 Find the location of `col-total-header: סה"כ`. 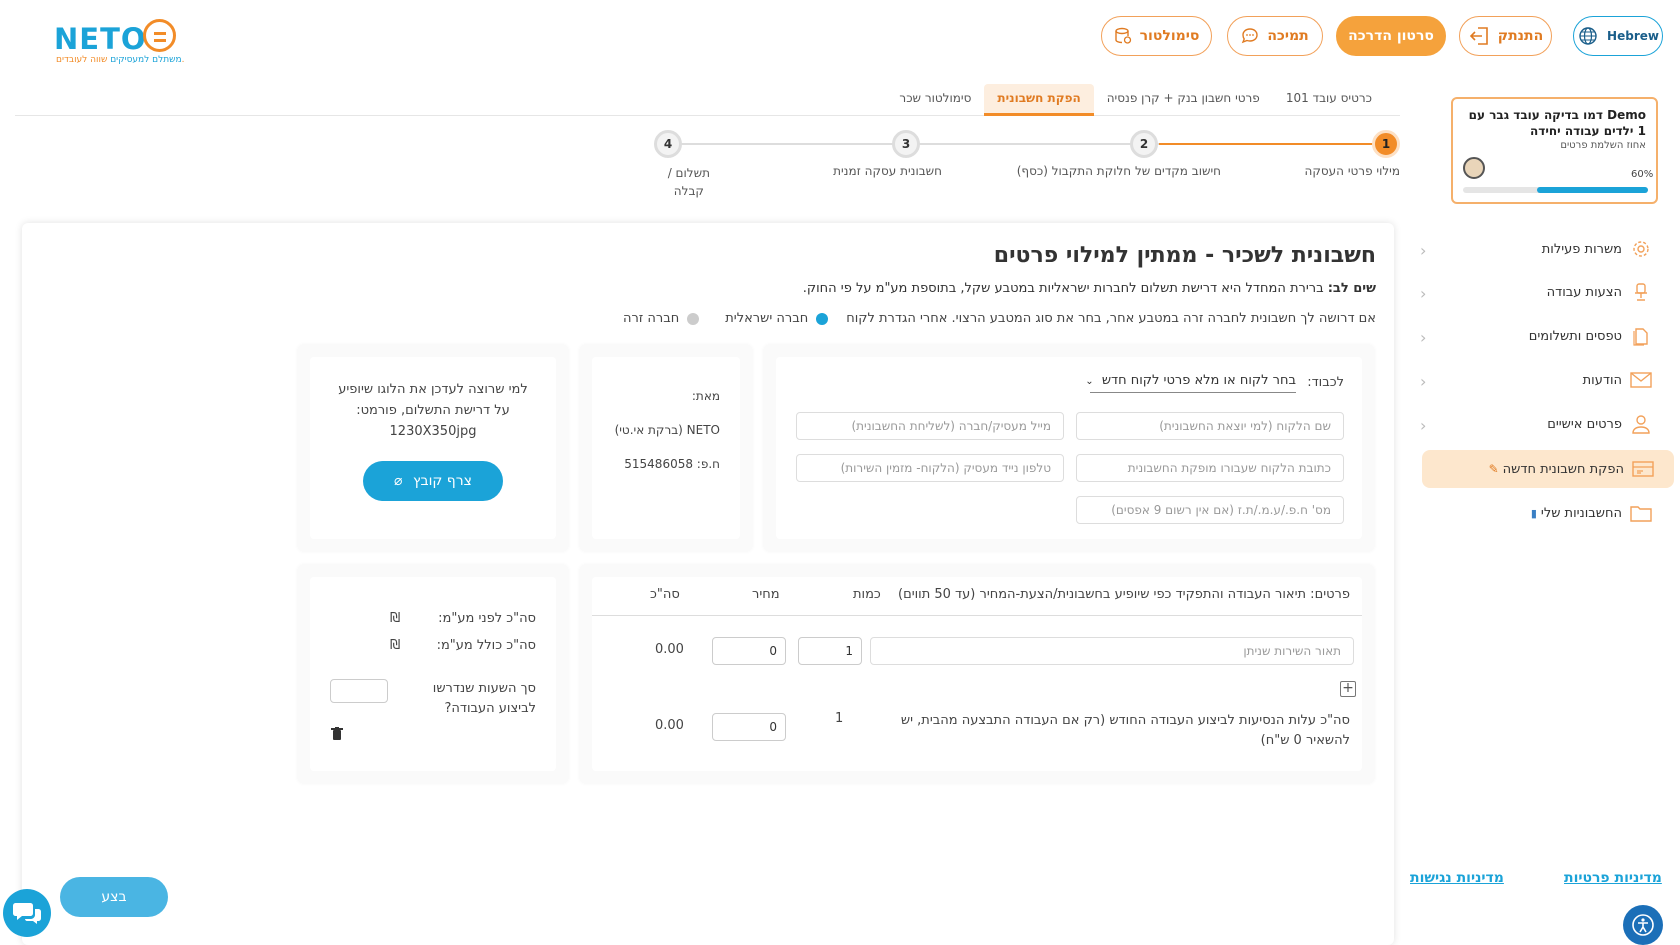

col-total-header: סה"כ is located at coordinates (665, 594).